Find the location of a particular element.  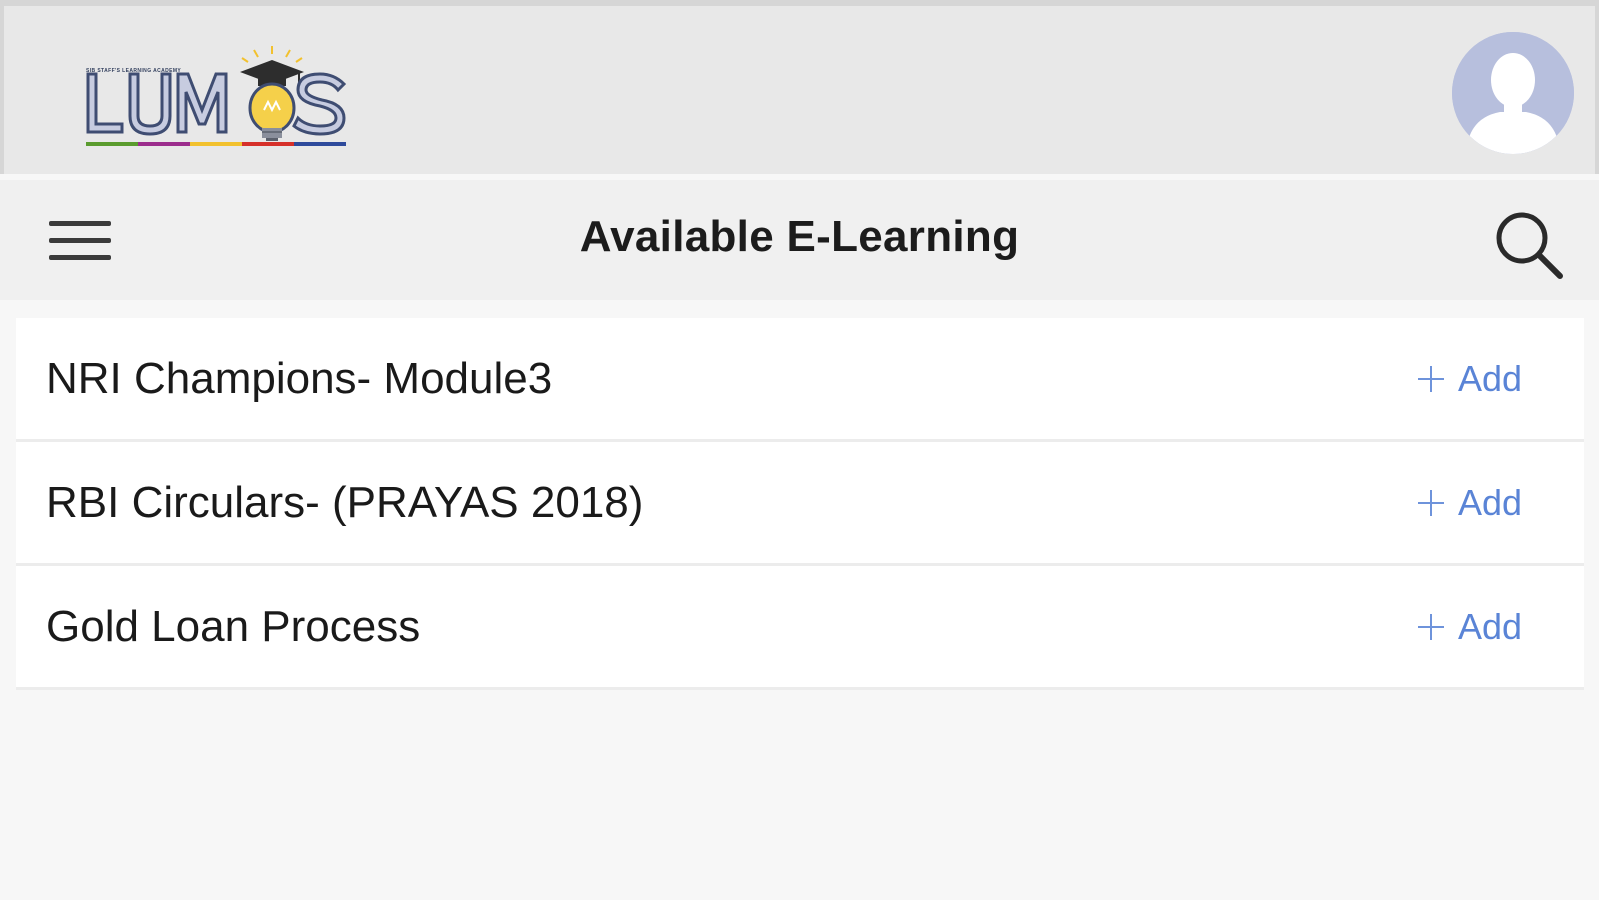

list-item: Gold Loan Process Add is located at coordinates (800, 628).